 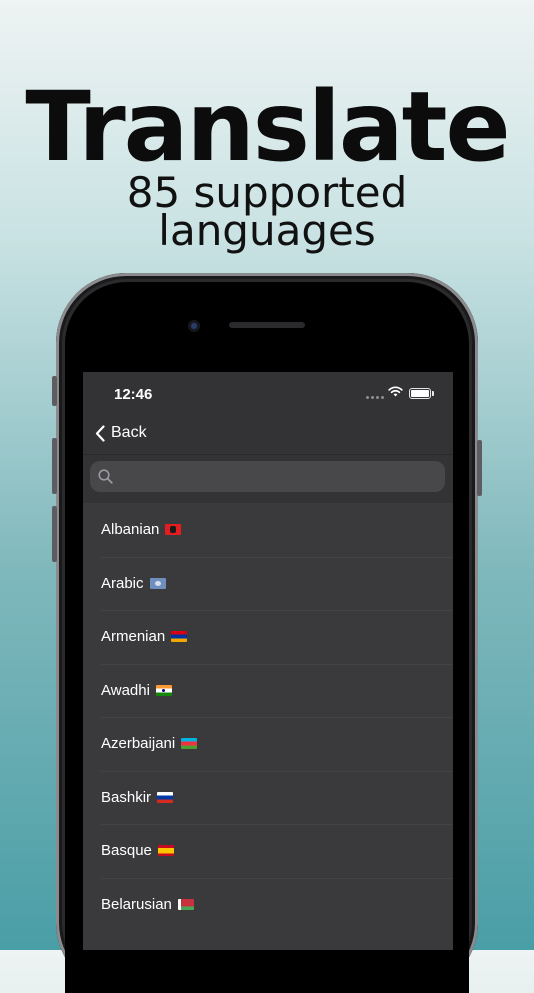 What do you see at coordinates (395, 391) in the screenshot?
I see `wifi-icon` at bounding box center [395, 391].